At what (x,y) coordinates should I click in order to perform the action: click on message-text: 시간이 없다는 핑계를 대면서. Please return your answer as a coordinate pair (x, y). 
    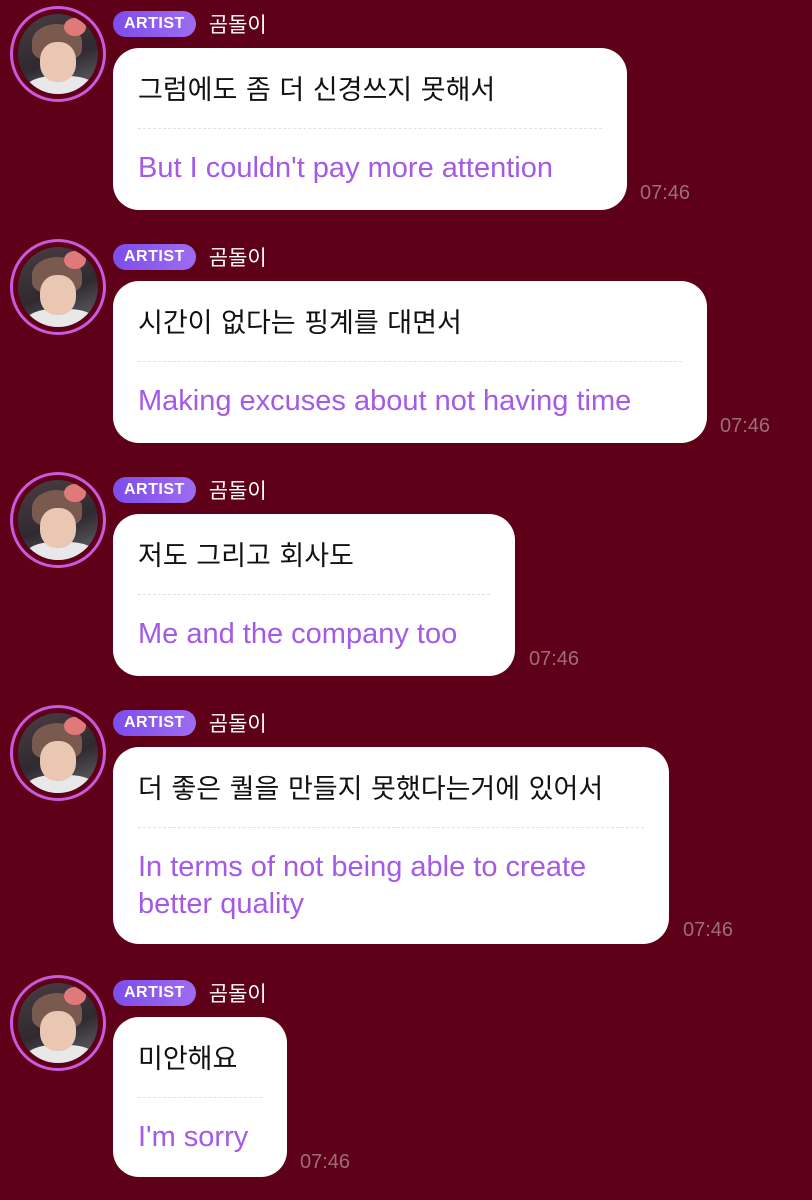
    Looking at the image, I should click on (300, 323).